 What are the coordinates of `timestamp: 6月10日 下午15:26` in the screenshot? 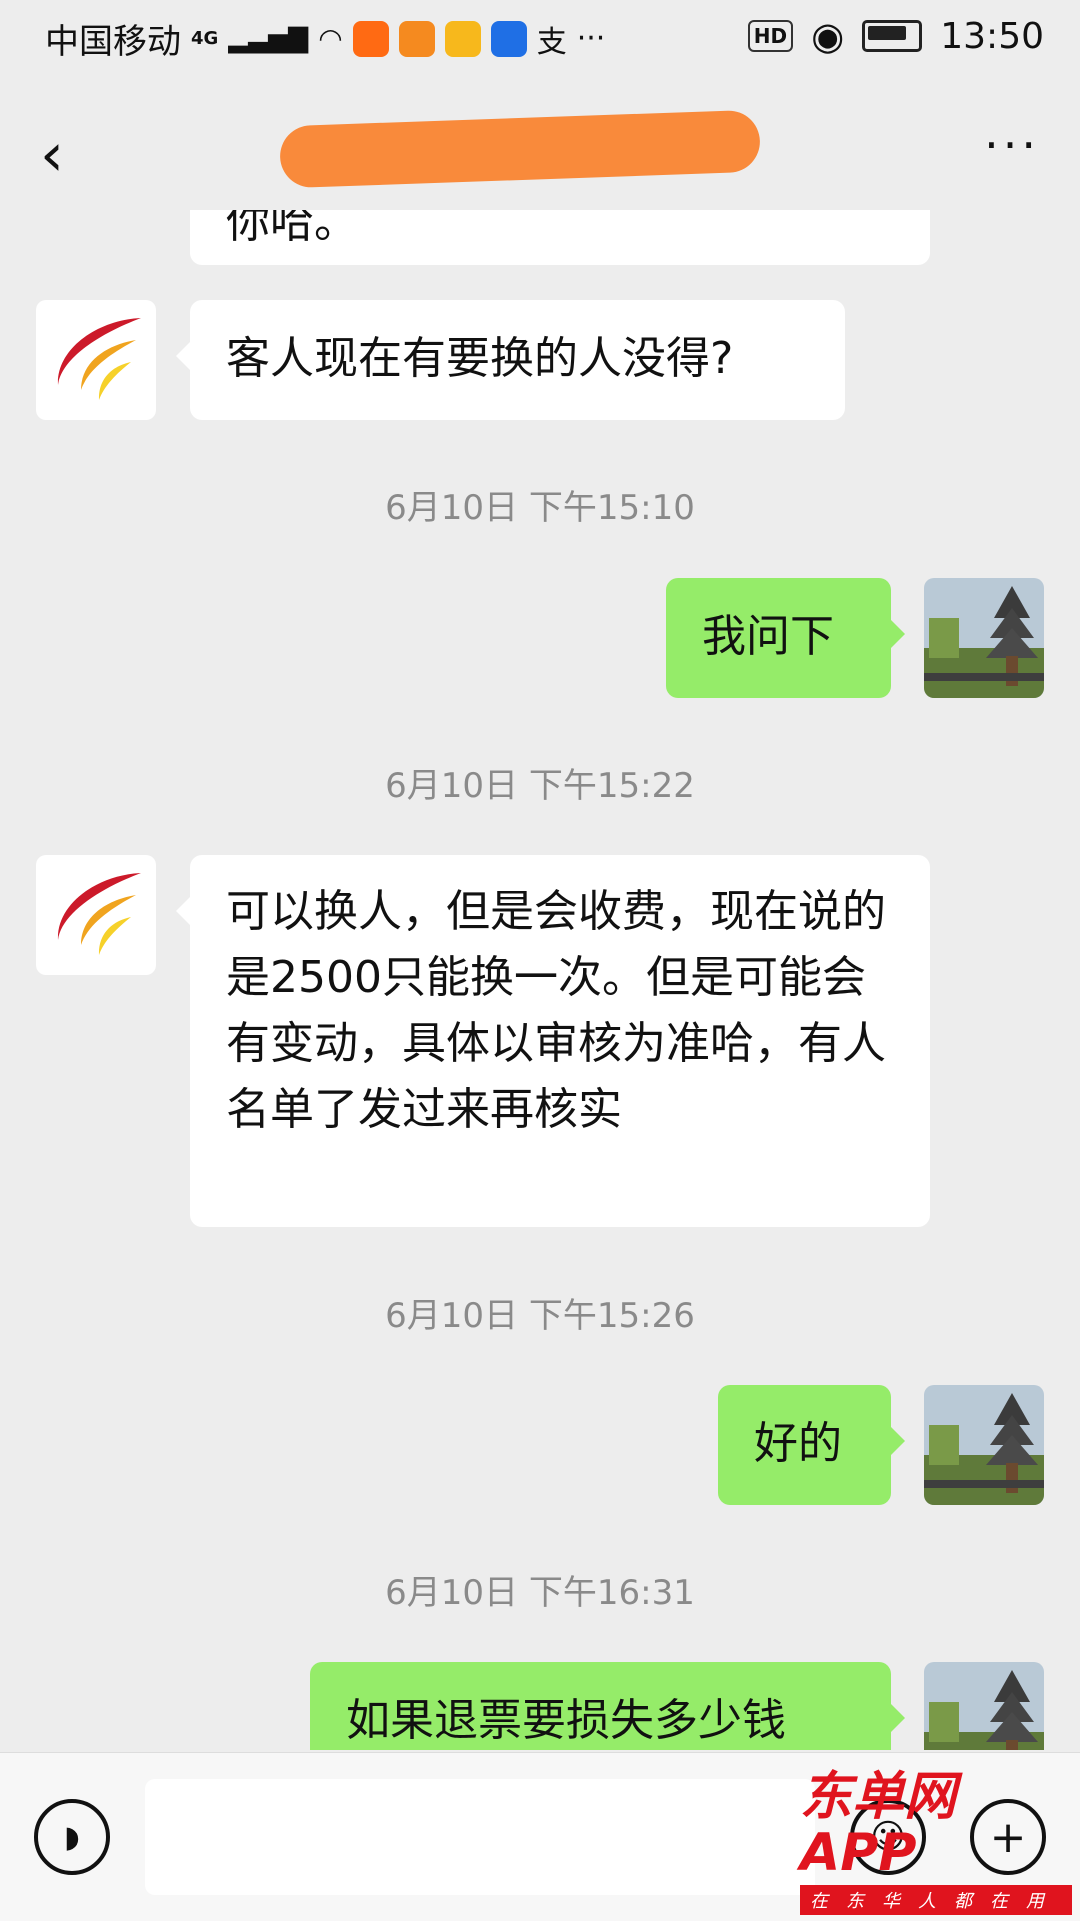 It's located at (540, 1316).